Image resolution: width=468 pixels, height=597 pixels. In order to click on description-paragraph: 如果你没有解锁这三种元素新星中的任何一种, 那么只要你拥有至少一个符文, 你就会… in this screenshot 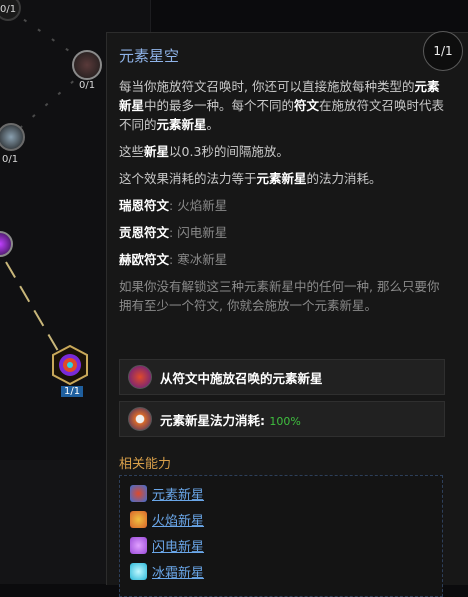, I will do `click(279, 296)`.